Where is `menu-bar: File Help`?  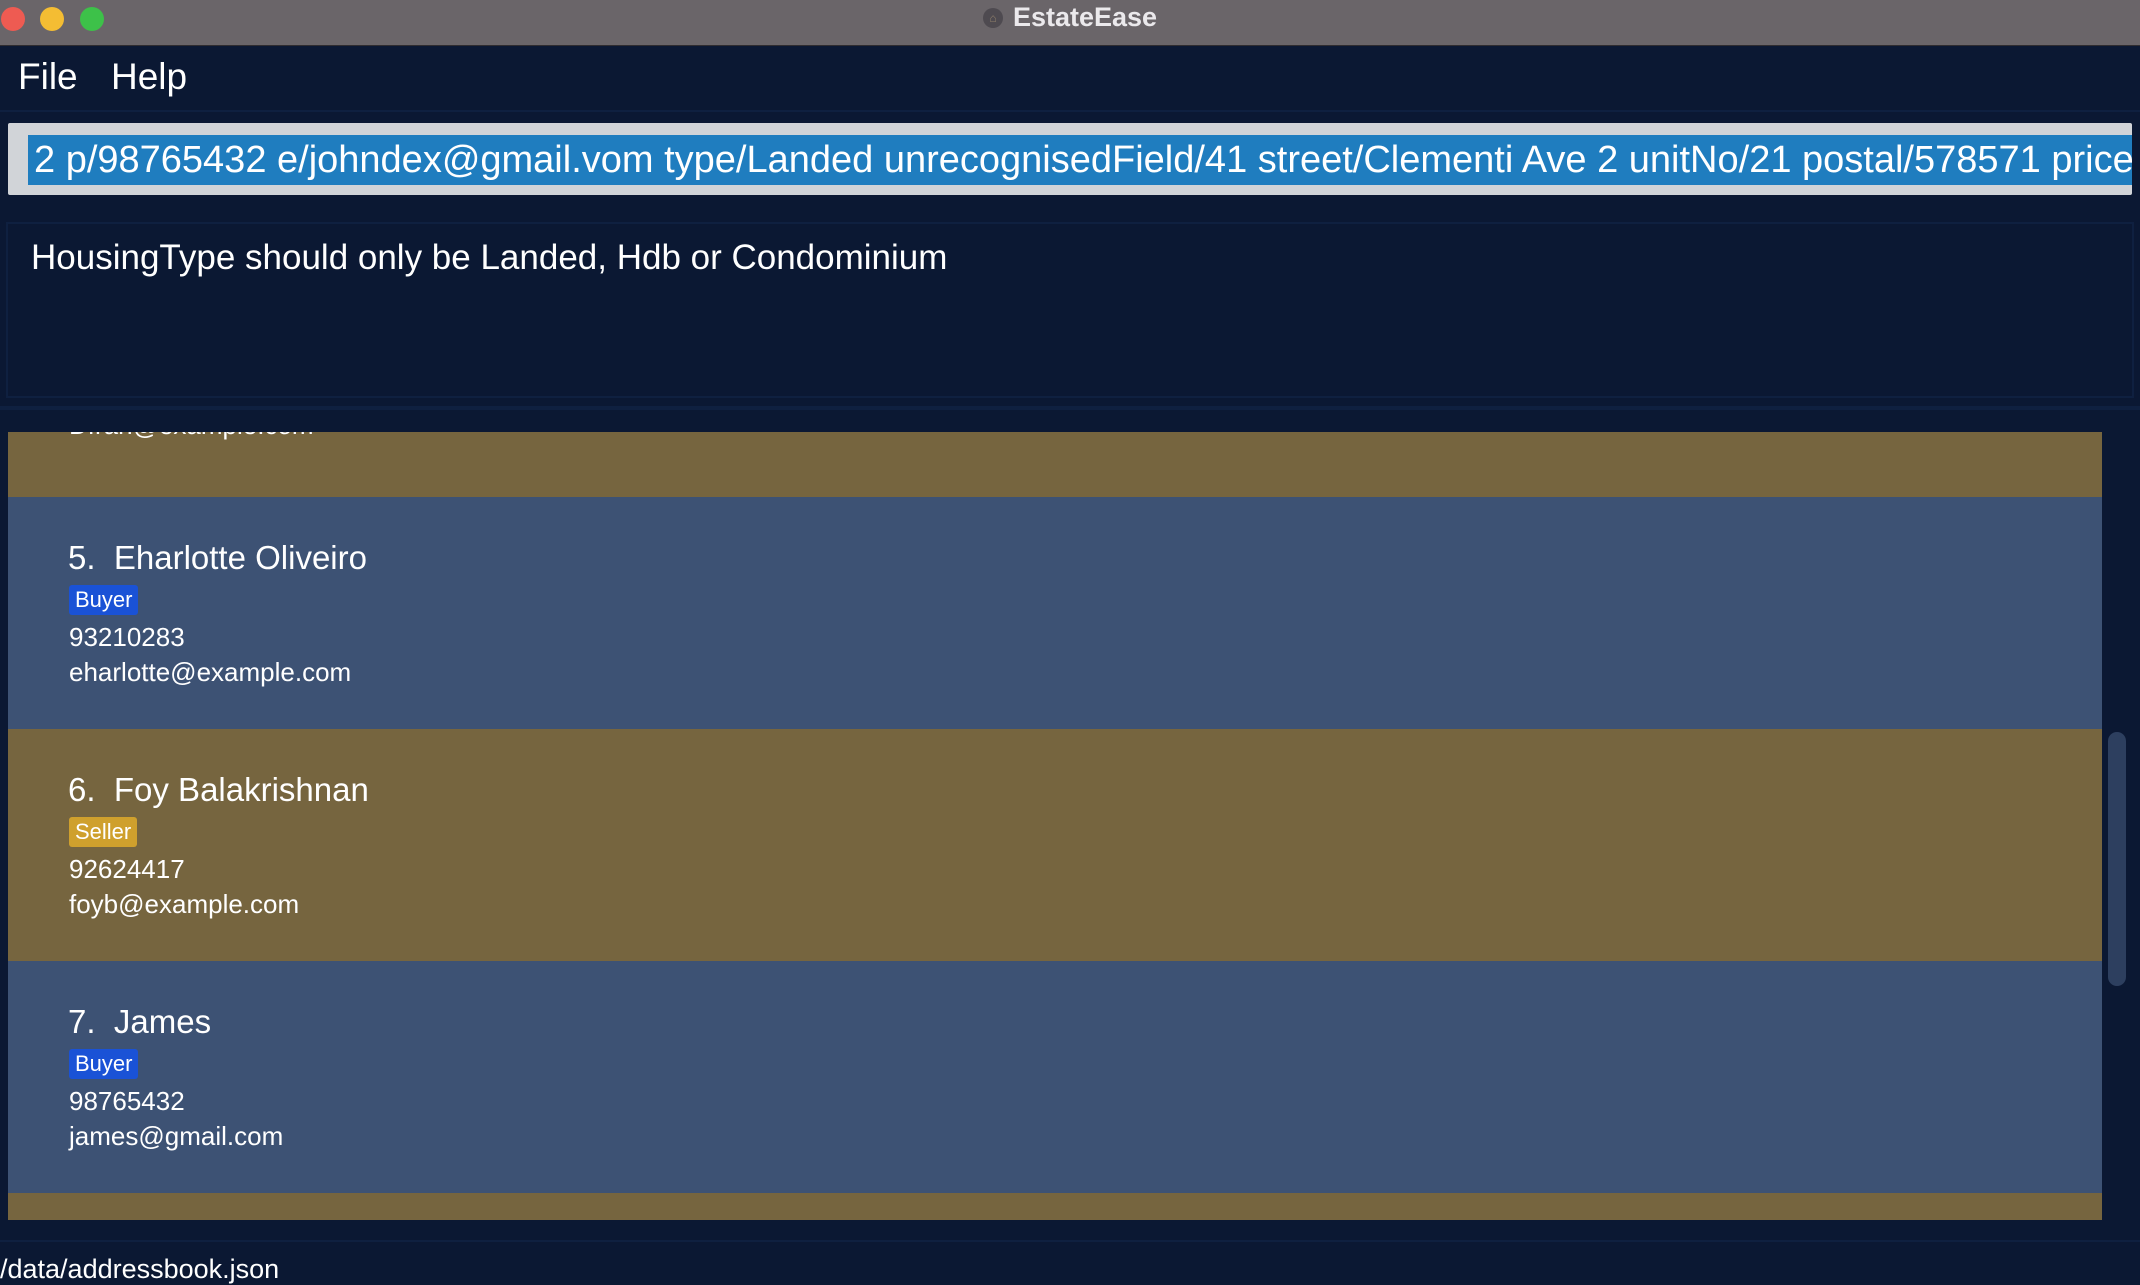
menu-bar: File Help is located at coordinates (1070, 79).